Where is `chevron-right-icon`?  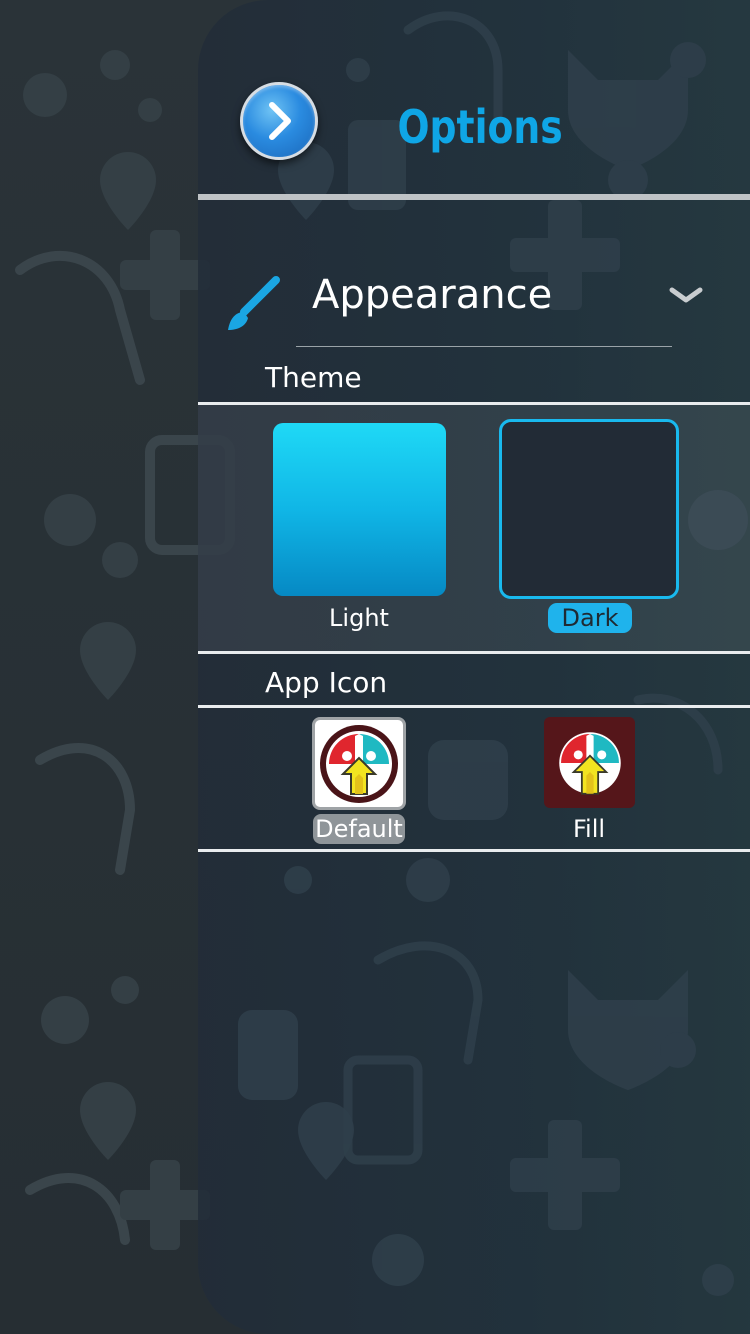 chevron-right-icon is located at coordinates (280, 121).